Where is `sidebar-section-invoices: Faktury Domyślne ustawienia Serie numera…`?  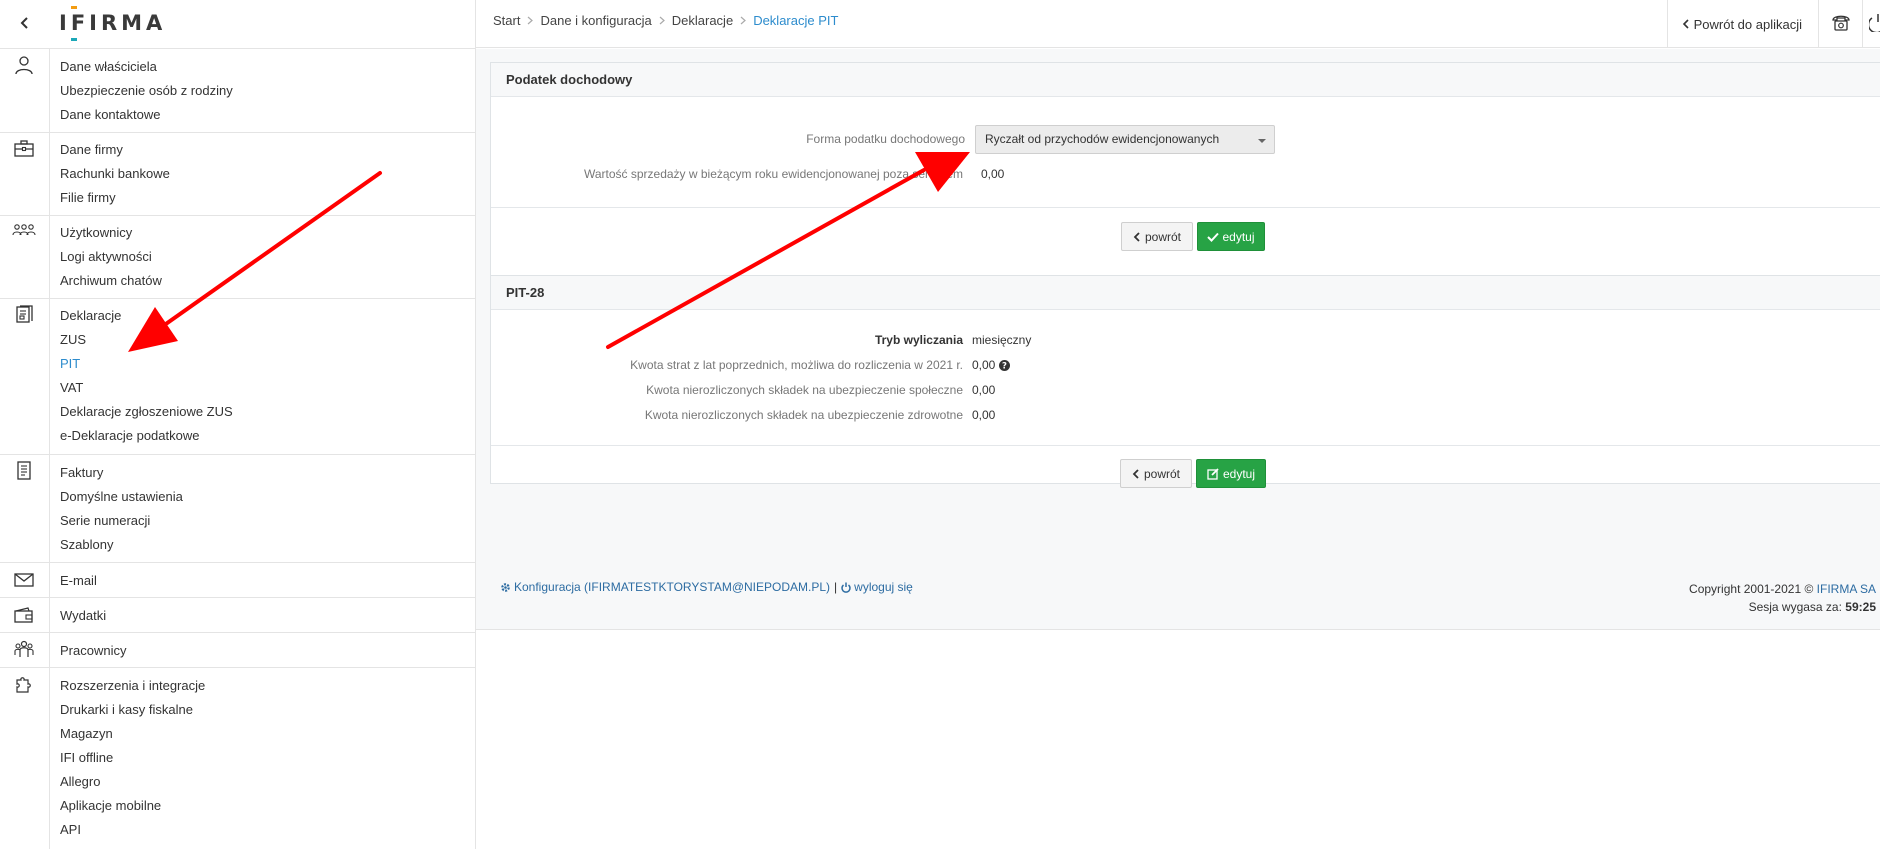
sidebar-section-invoices: Faktury Domyślne ustawienia Serie numera… is located at coordinates (238, 509).